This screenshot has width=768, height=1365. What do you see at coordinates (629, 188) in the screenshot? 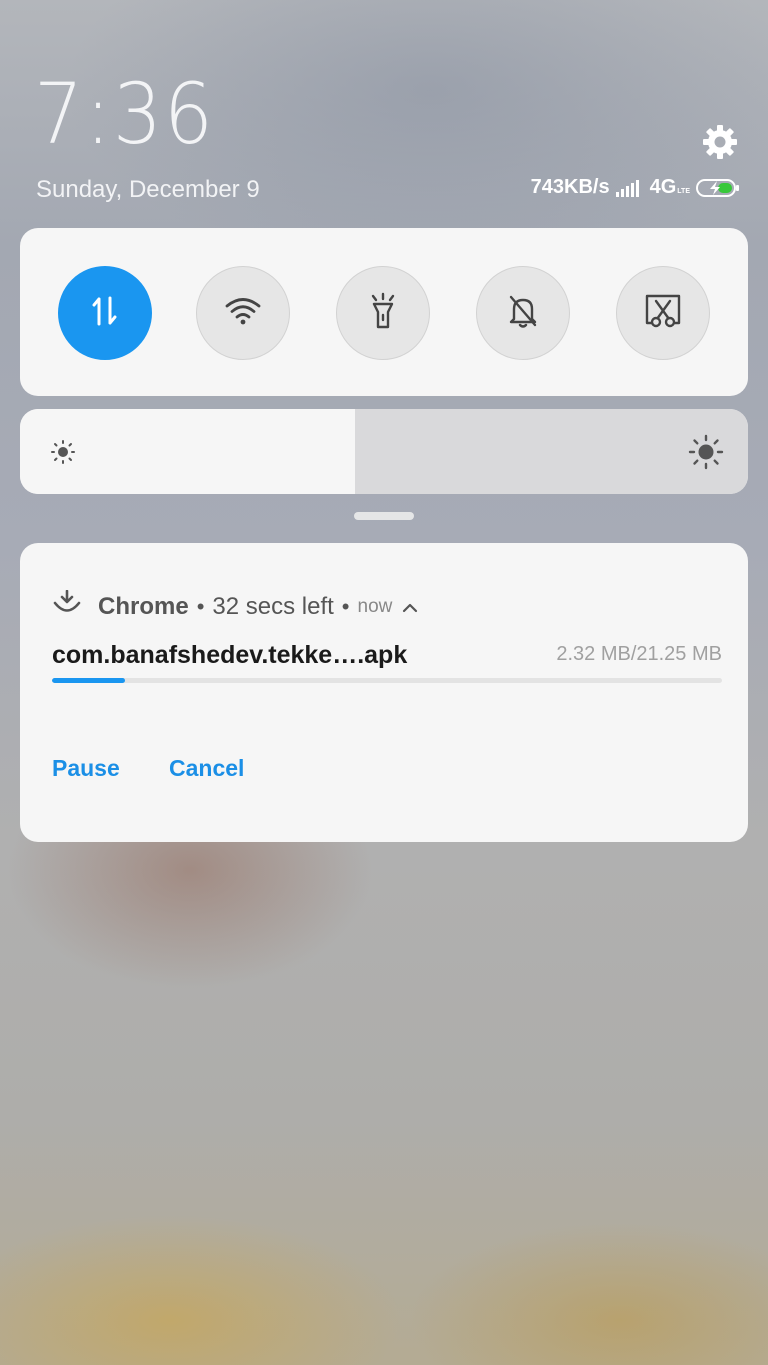
I see `signal-icon` at bounding box center [629, 188].